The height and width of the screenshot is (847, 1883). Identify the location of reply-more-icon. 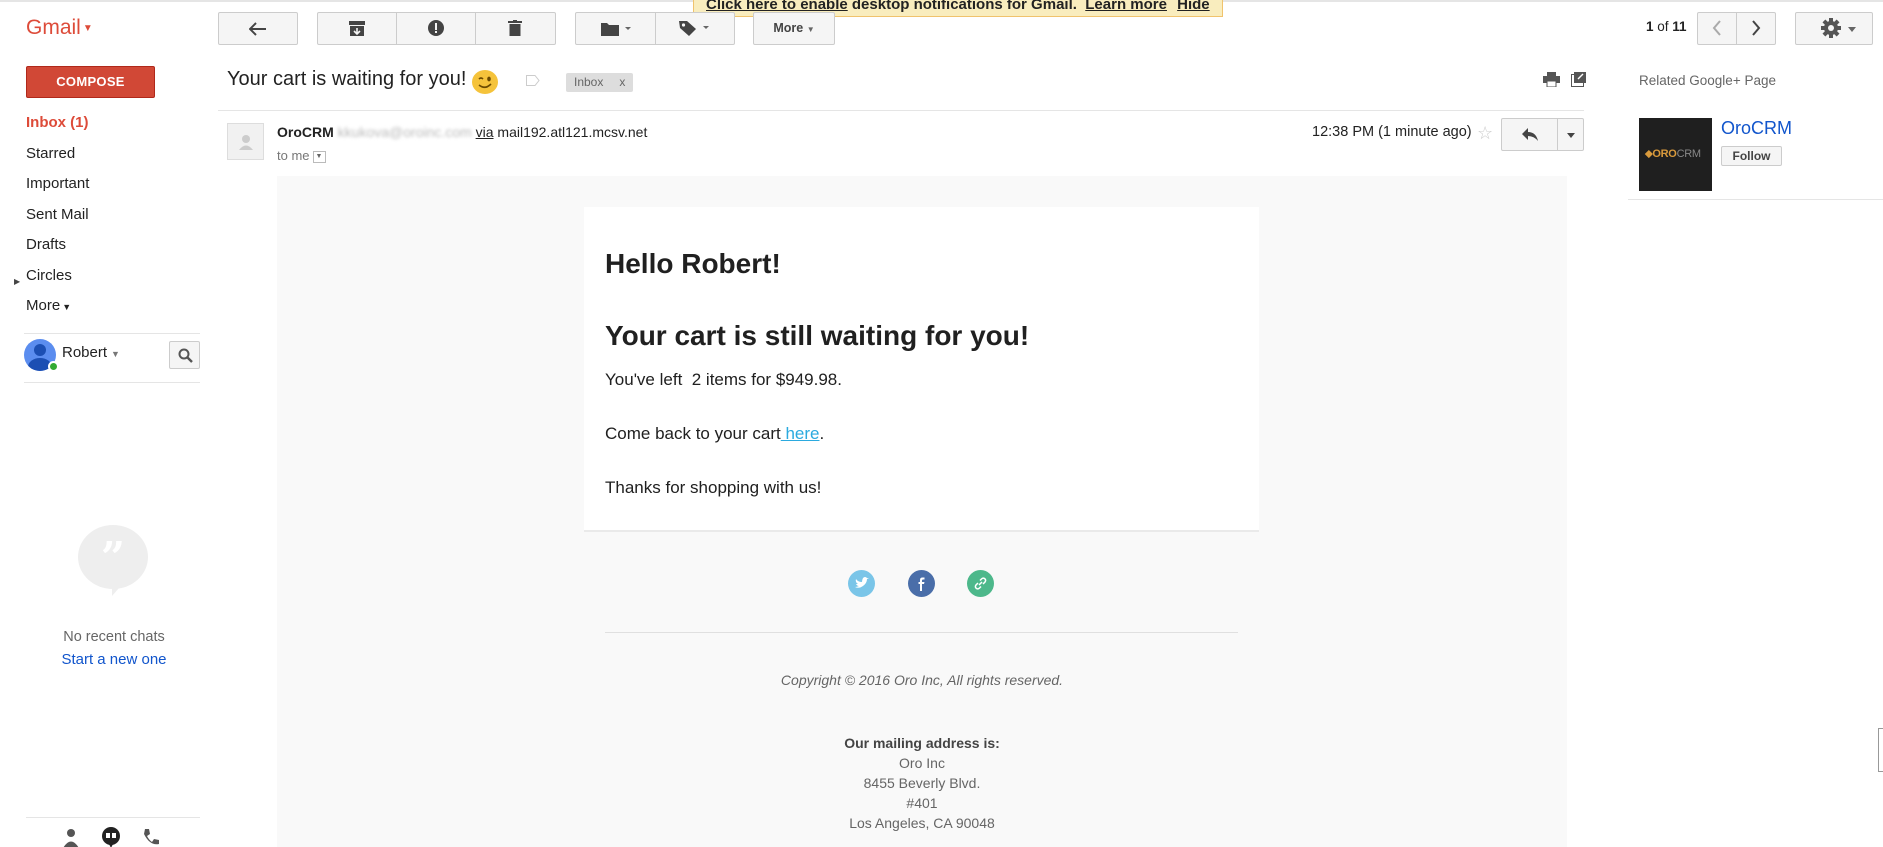
(1571, 135).